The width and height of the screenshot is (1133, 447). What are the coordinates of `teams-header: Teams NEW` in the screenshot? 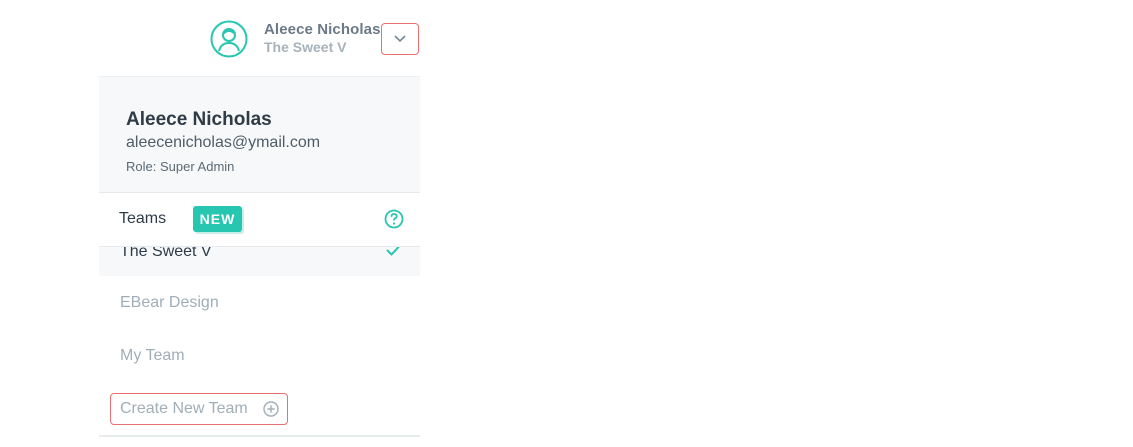 It's located at (259, 220).